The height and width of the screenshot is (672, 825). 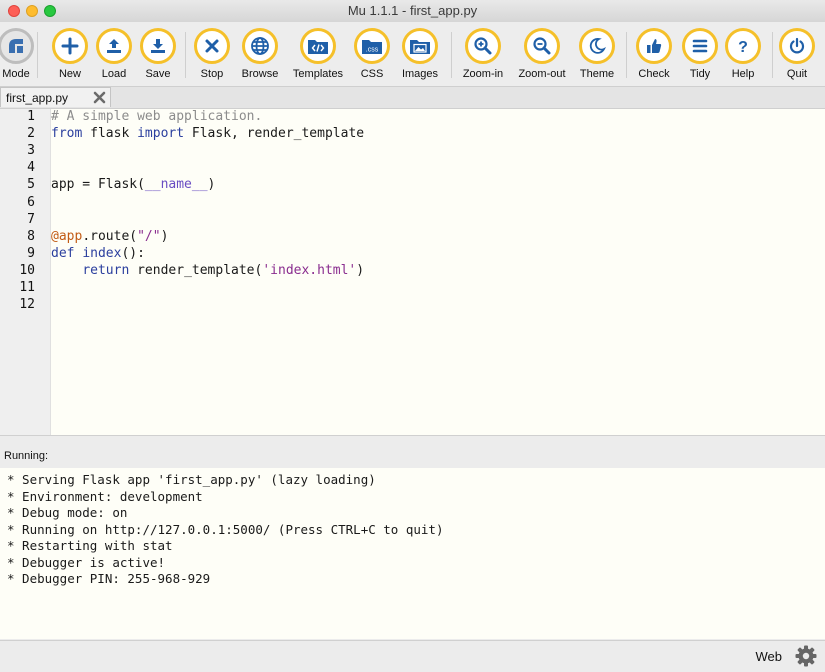 I want to click on save-button: Save, so click(x=158, y=56).